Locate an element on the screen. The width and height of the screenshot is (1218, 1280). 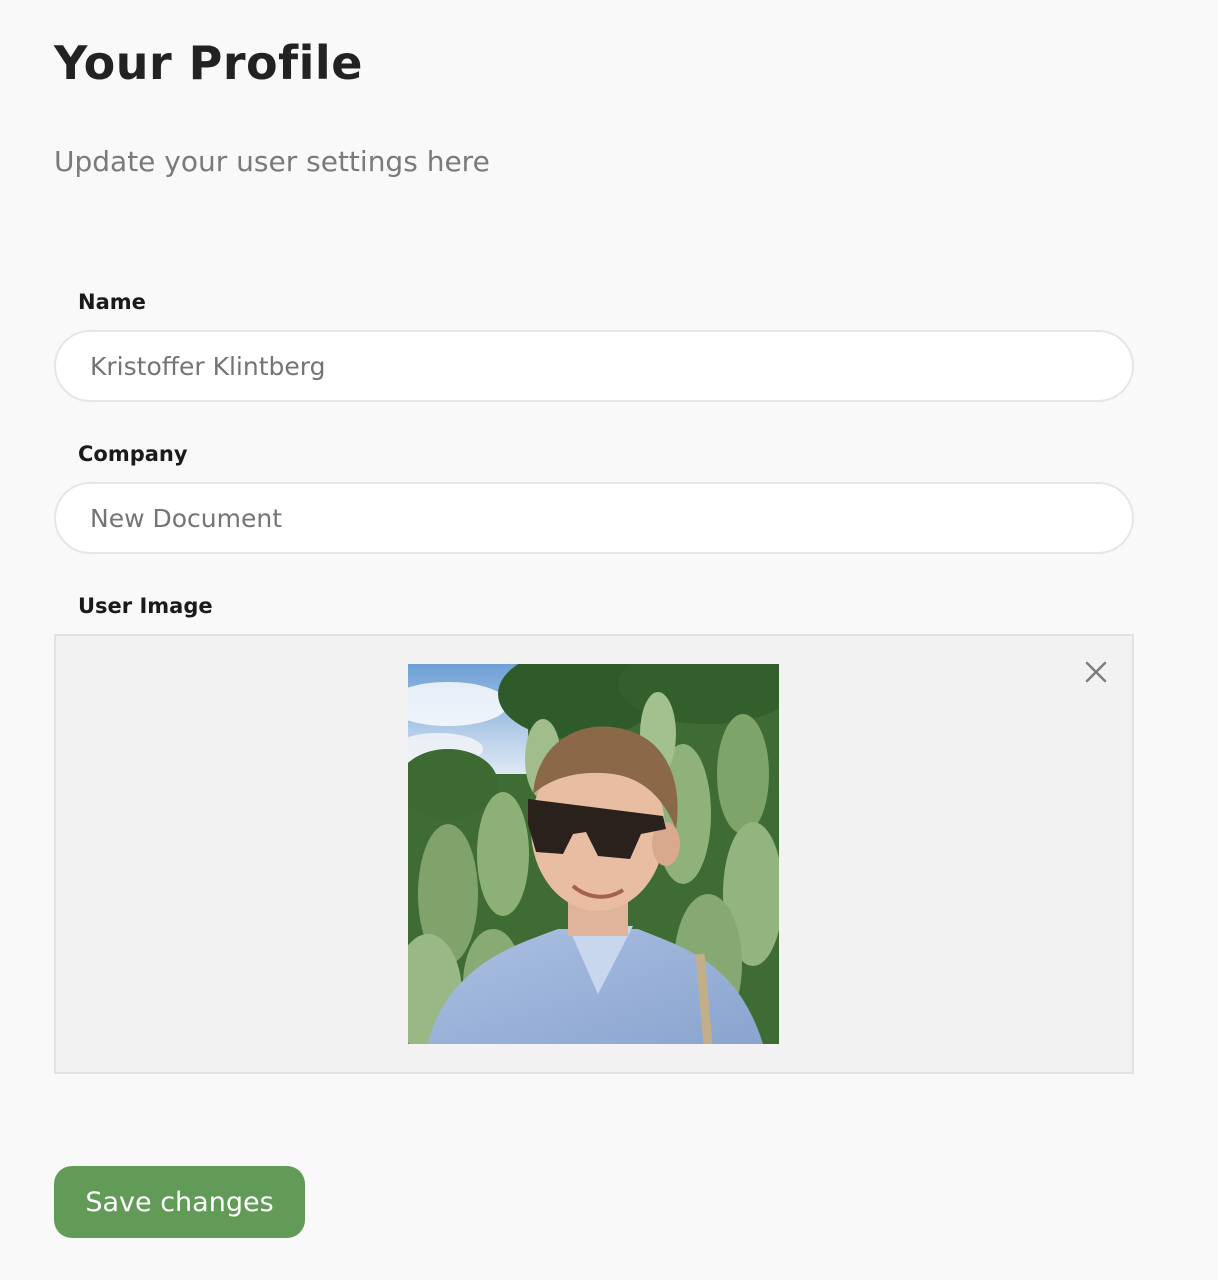
company-input is located at coordinates (594, 518).